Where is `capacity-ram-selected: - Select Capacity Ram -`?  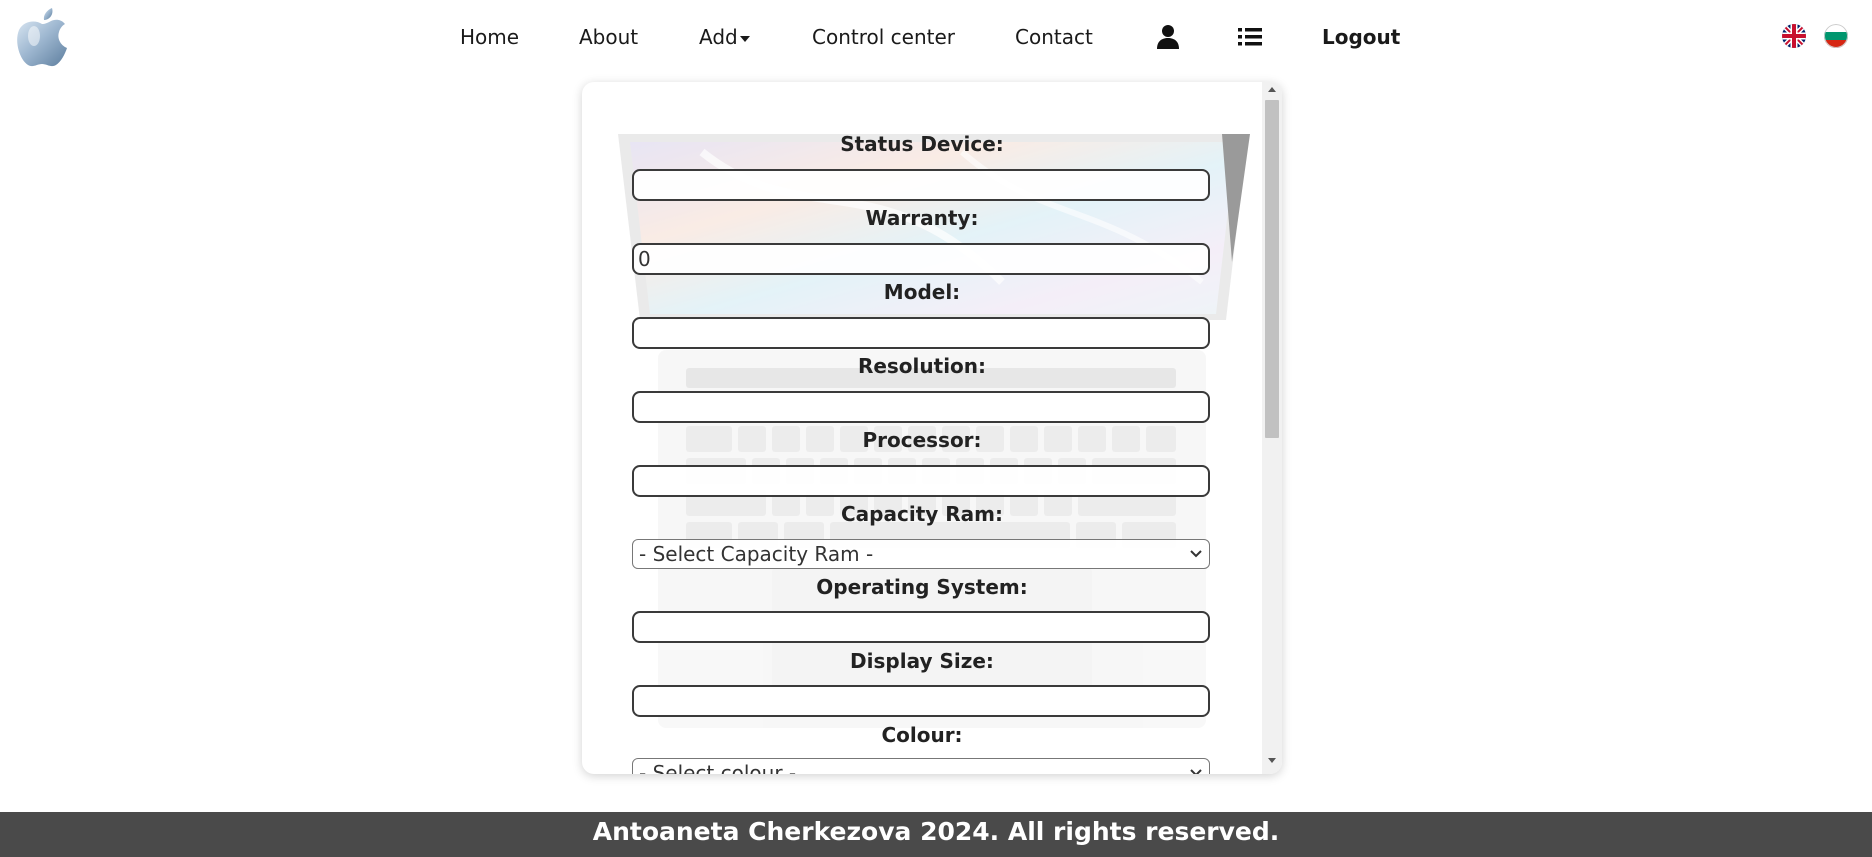
capacity-ram-selected: - Select Capacity Ram - is located at coordinates (756, 554).